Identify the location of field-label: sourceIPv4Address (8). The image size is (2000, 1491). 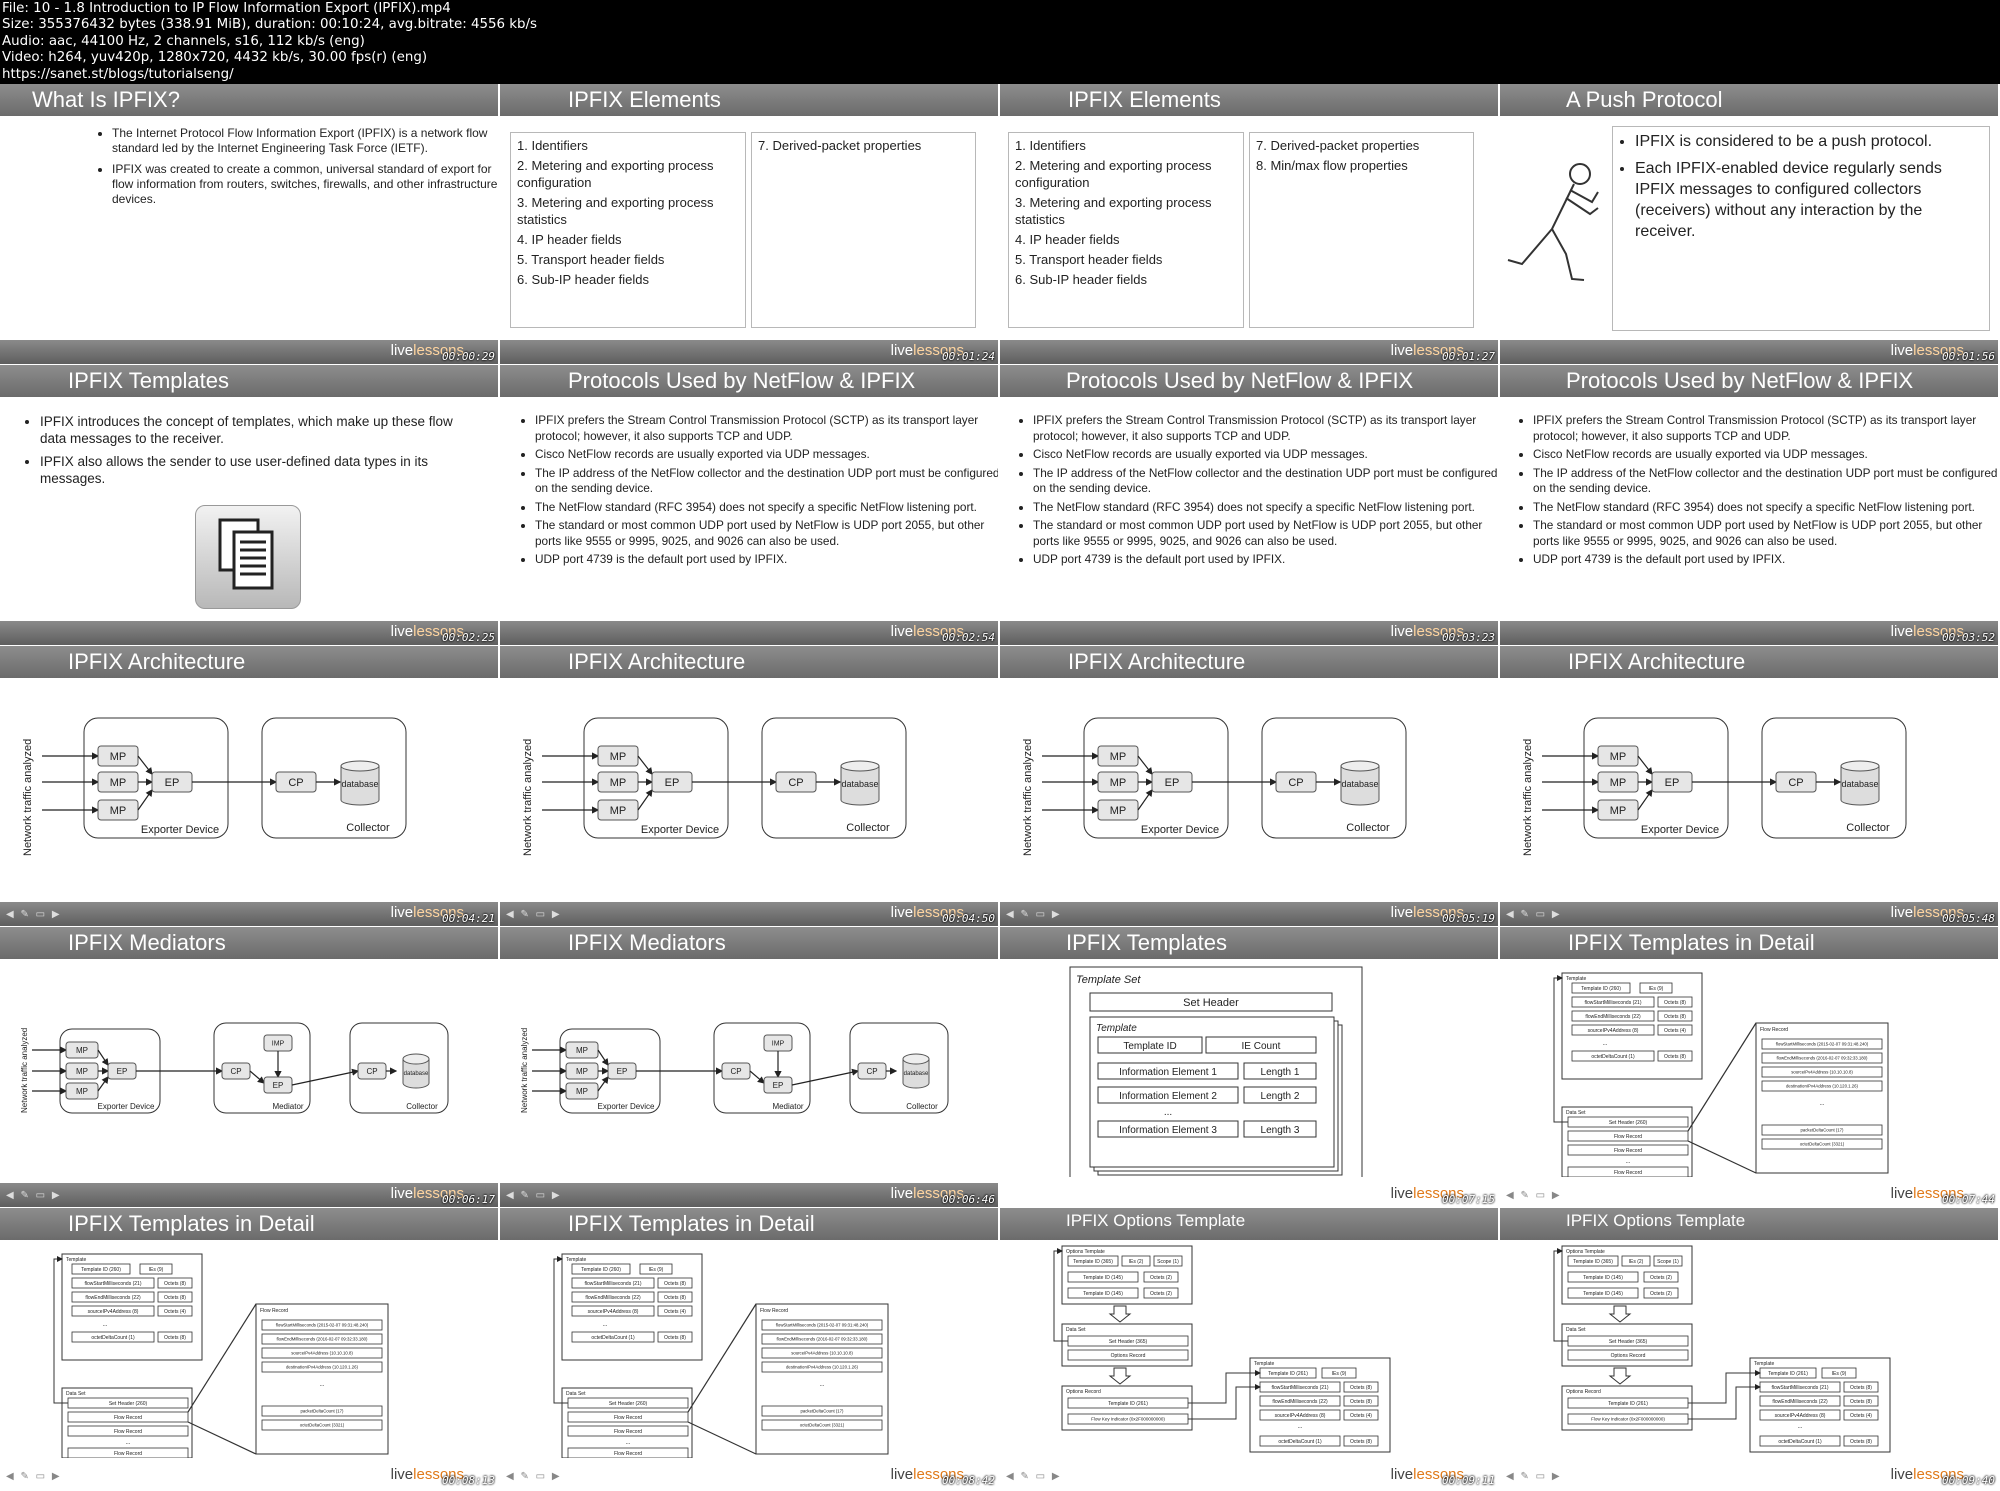
(1613, 1031).